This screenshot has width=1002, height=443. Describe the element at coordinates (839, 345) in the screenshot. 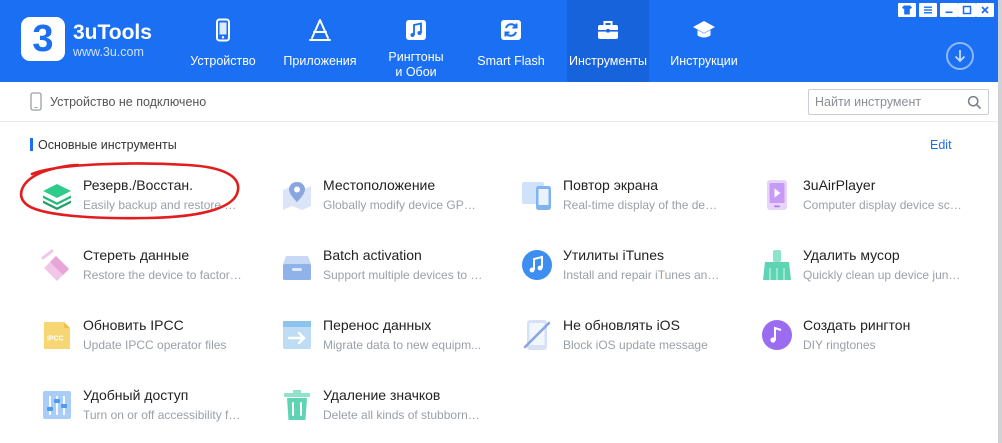

I see `tool-desc: DIY ringtones` at that location.